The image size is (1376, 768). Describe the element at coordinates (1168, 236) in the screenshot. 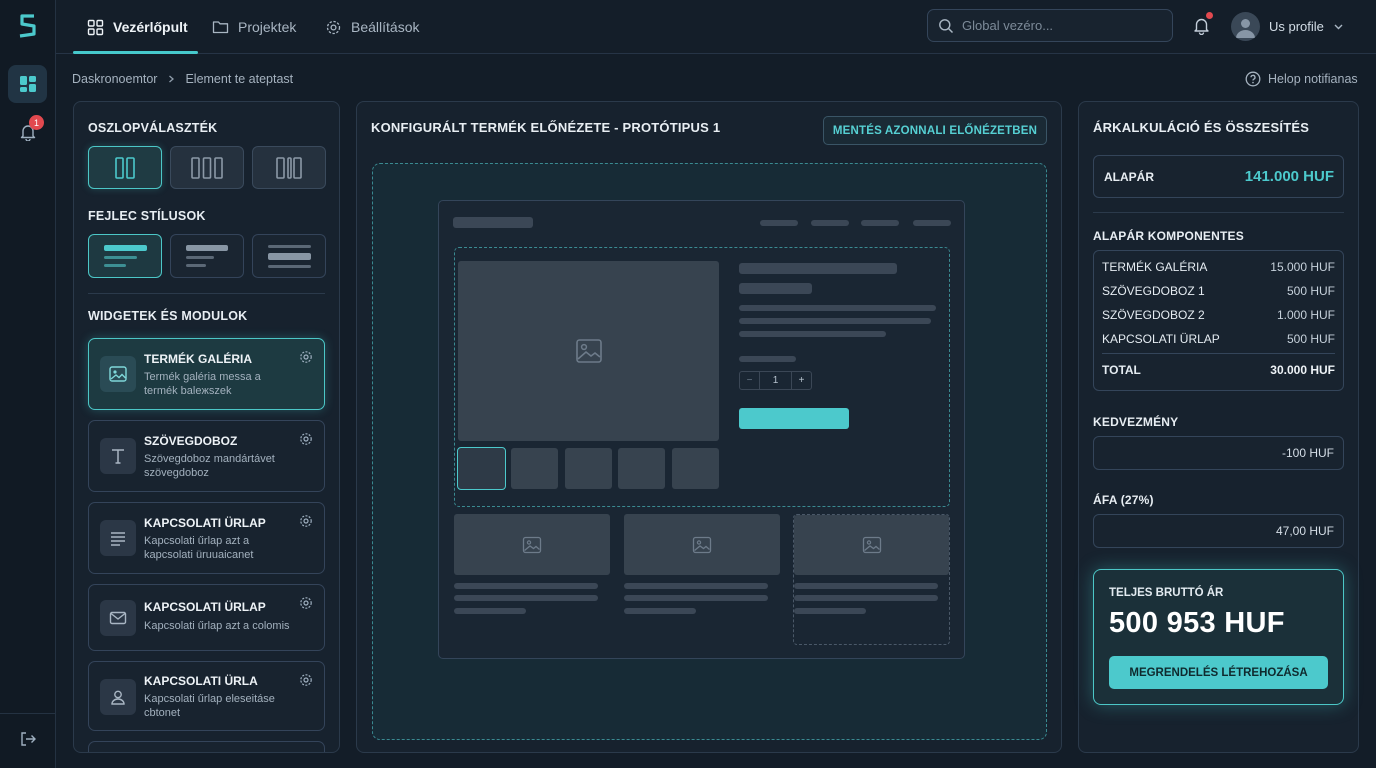

I see `components-title: ALAPÁR KOMPONENTES` at that location.